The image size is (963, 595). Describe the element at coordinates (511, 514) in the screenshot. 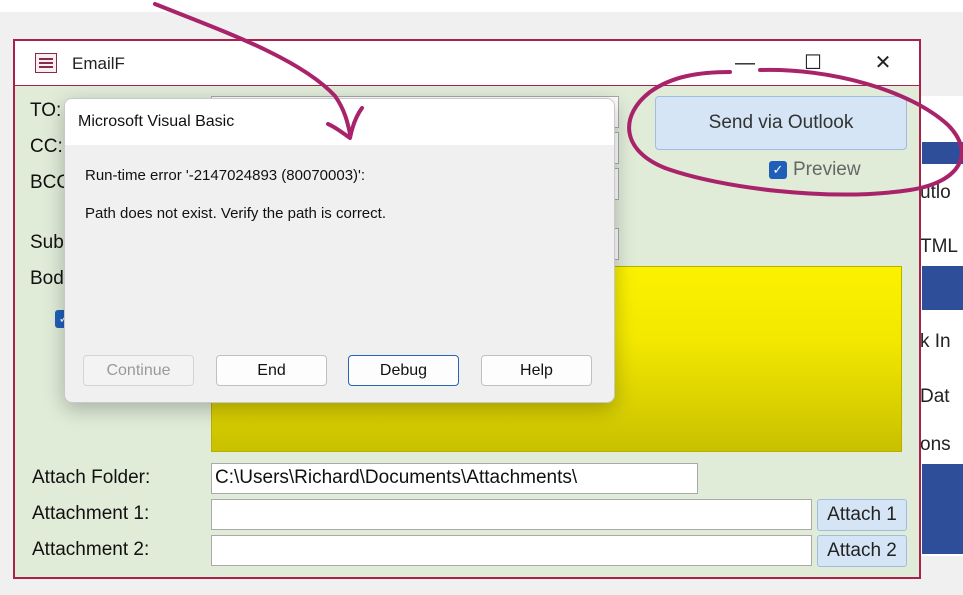

I see `attachment-1-field` at that location.